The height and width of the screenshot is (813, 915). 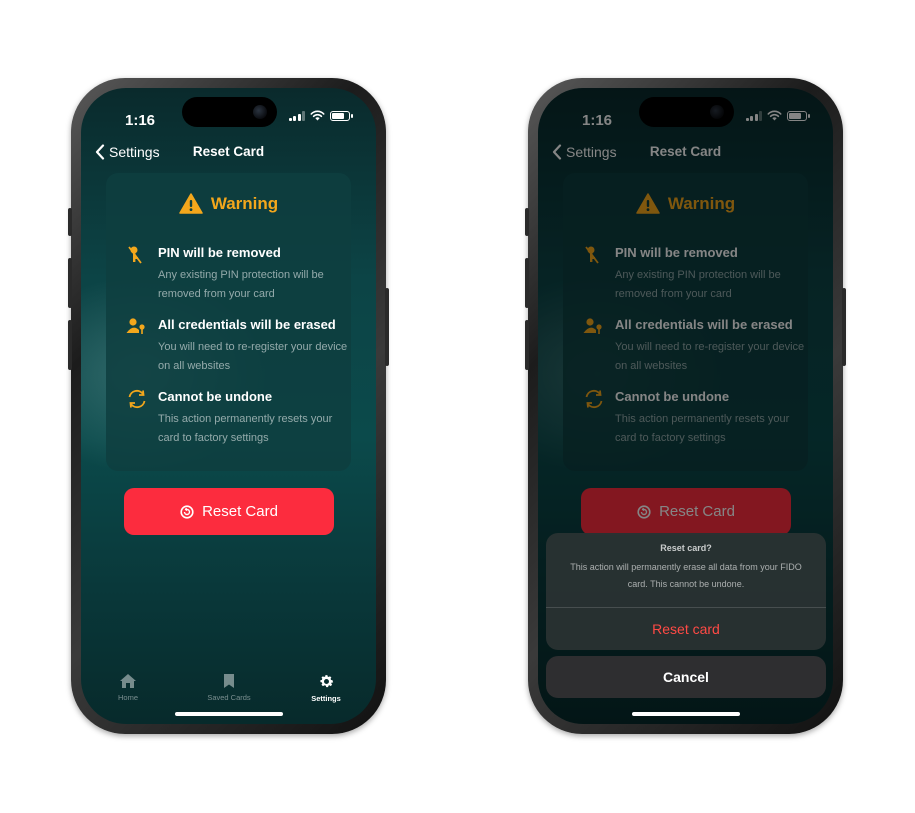 I want to click on refresh-icon, so click(x=137, y=399).